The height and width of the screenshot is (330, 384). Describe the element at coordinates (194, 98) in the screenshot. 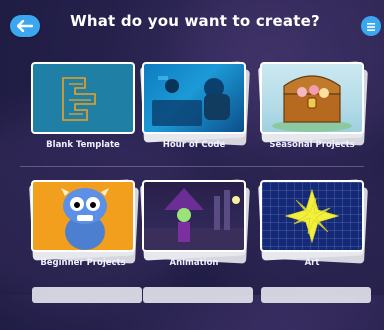

I see `hour-of-code-thumbnail` at that location.